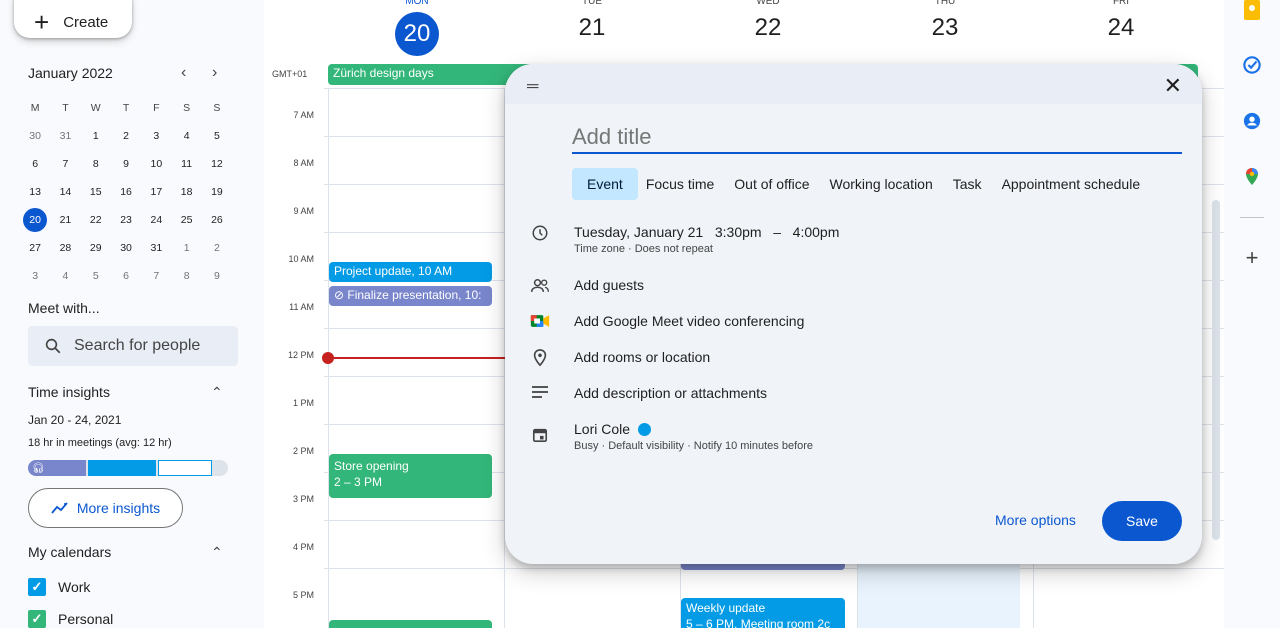  Describe the element at coordinates (183, 73) in the screenshot. I see `previous-month-icon: ‹` at that location.